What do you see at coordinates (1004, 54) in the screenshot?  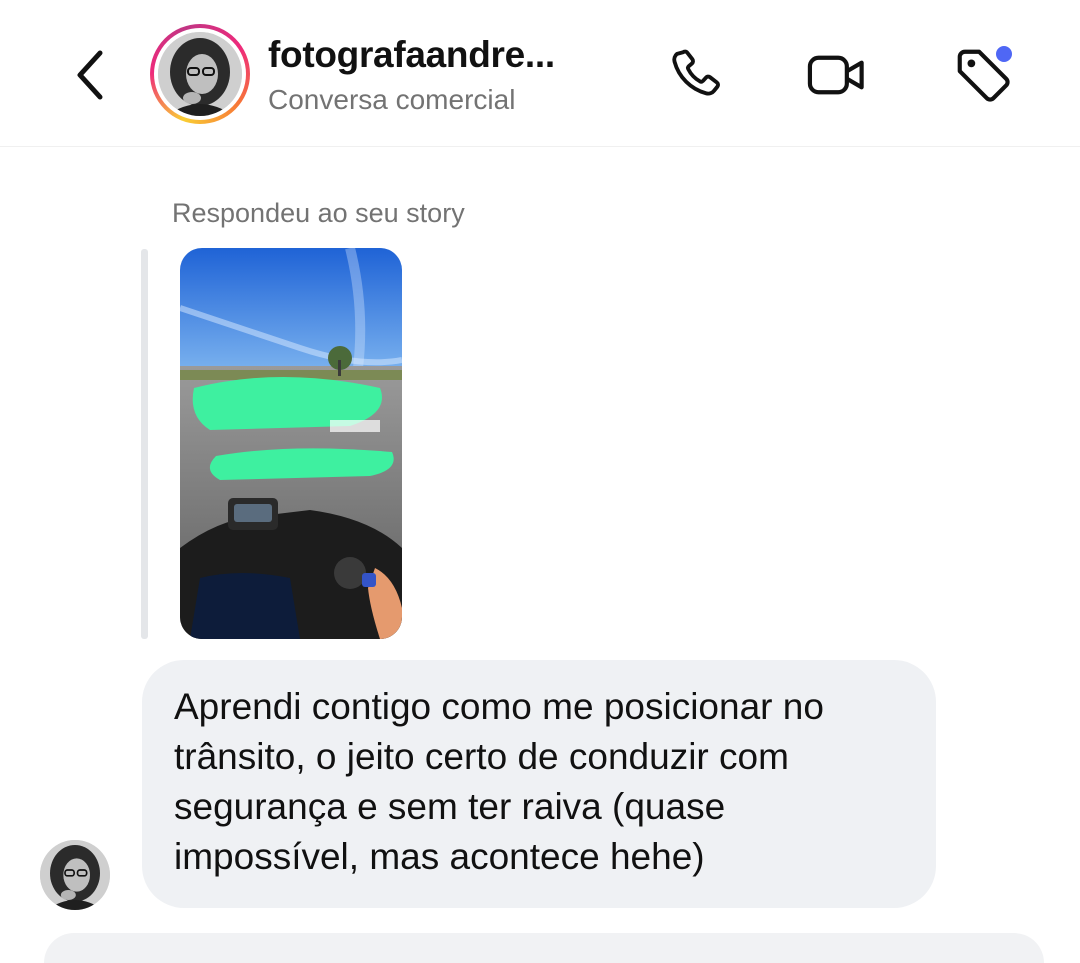 I see `notification-dot` at bounding box center [1004, 54].